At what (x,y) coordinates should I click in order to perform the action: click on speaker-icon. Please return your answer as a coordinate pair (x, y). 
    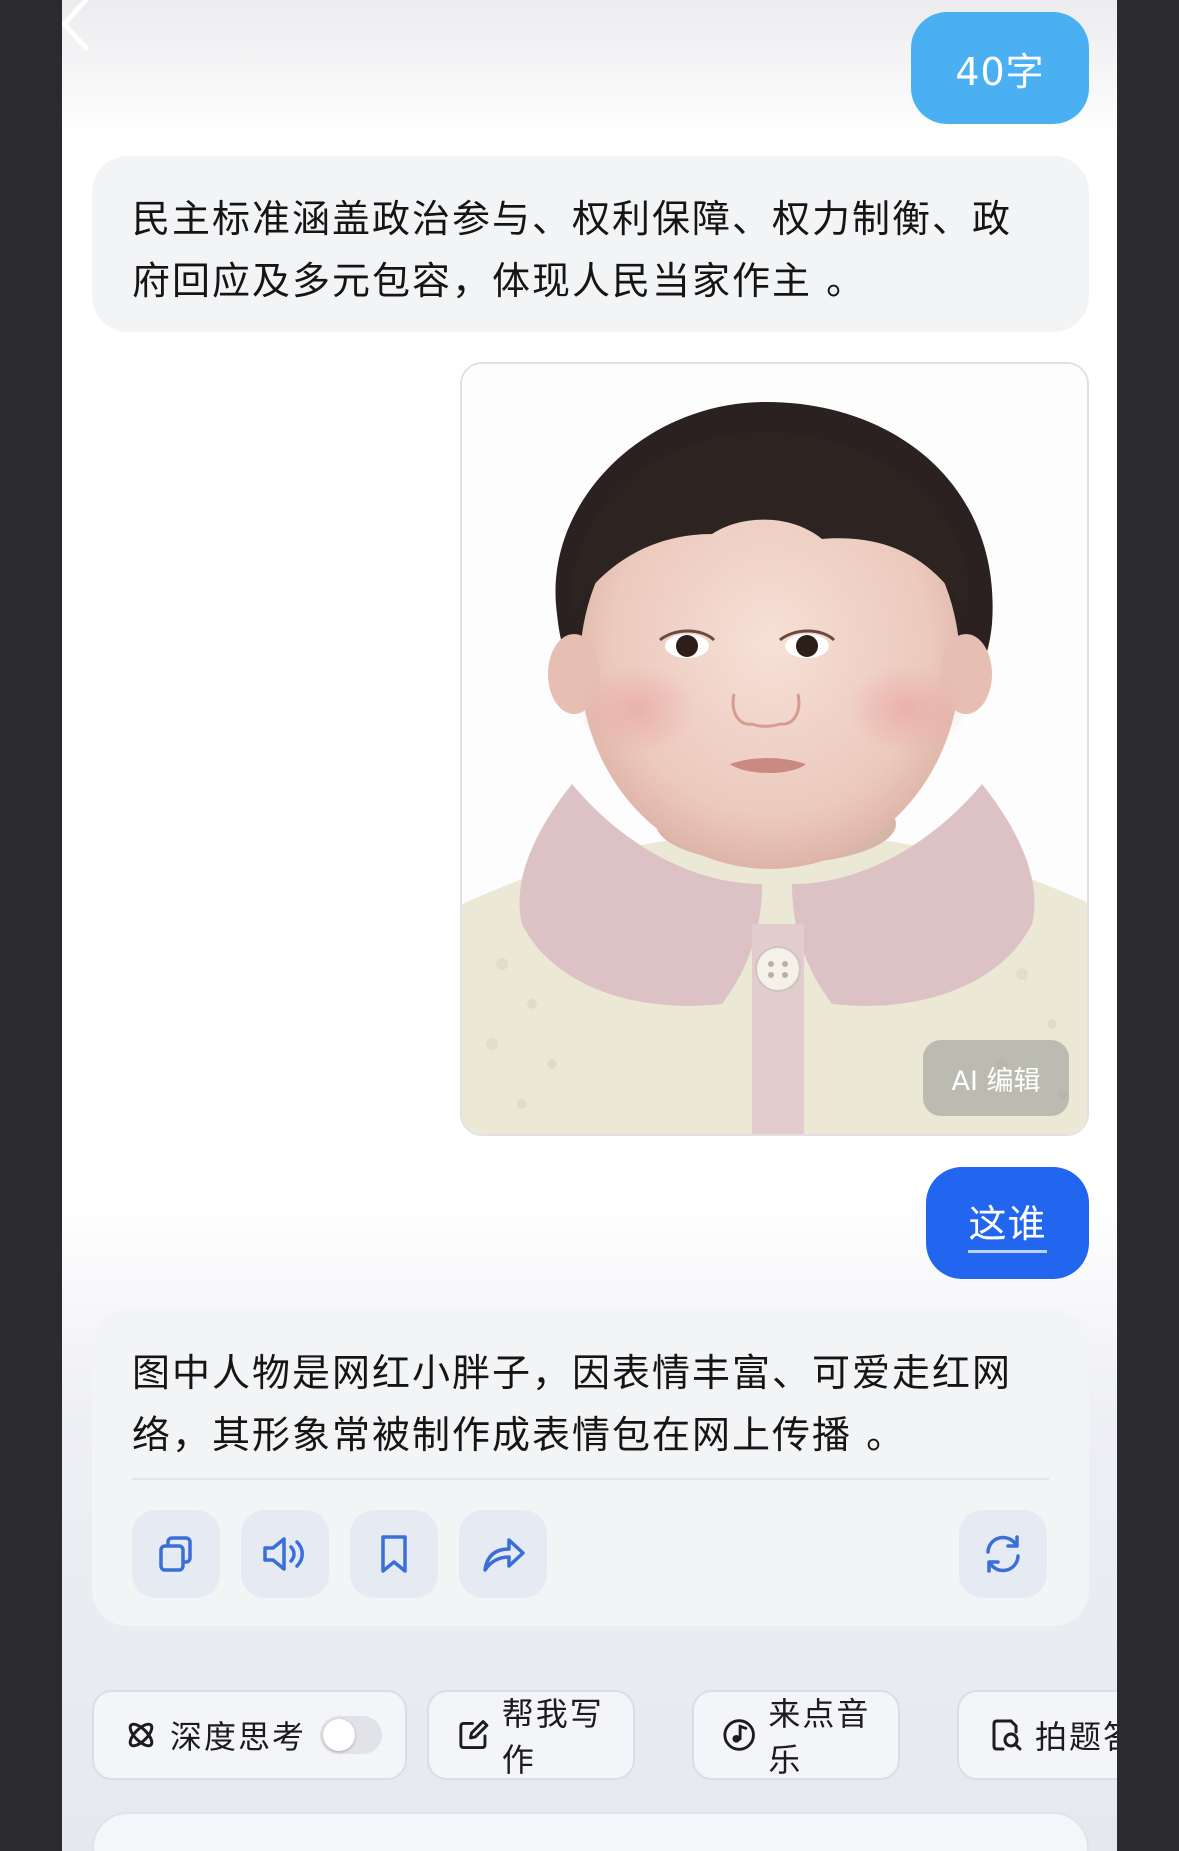
    Looking at the image, I should click on (283, 1554).